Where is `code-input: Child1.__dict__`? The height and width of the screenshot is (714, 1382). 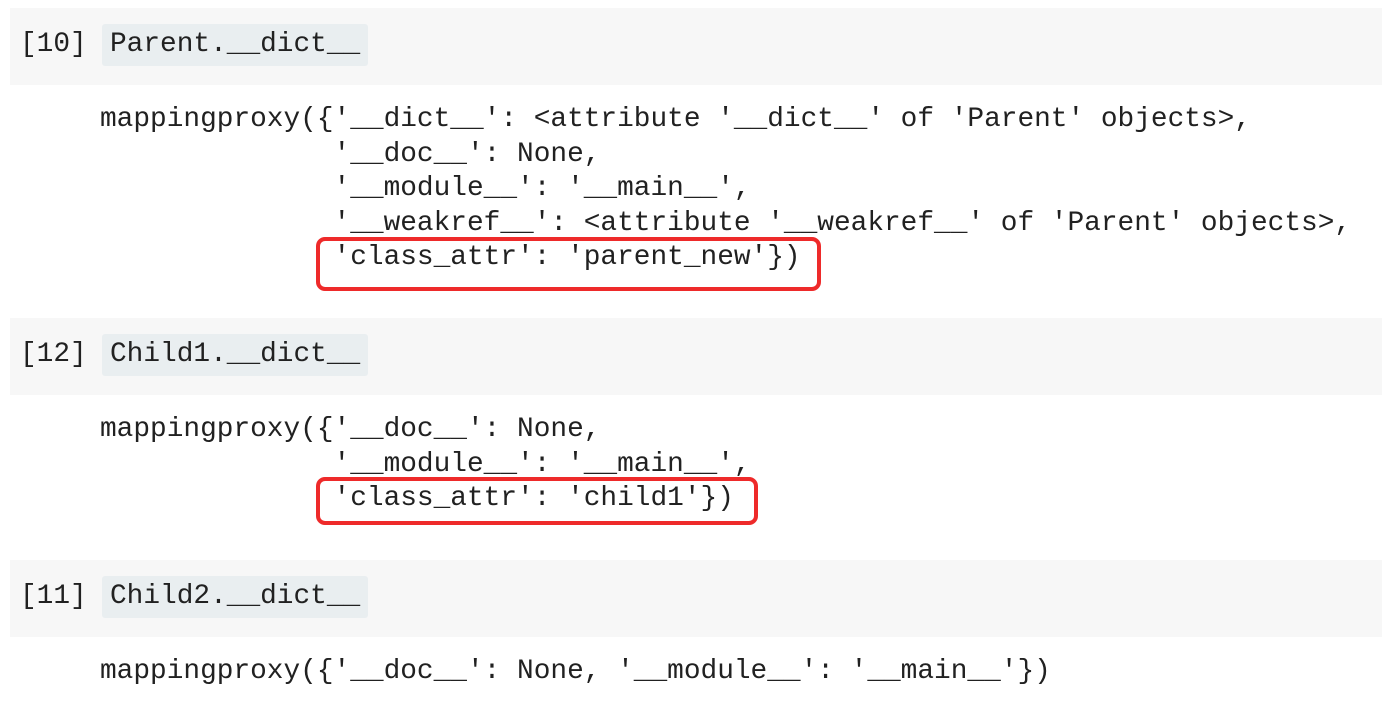
code-input: Child1.__dict__ is located at coordinates (235, 355).